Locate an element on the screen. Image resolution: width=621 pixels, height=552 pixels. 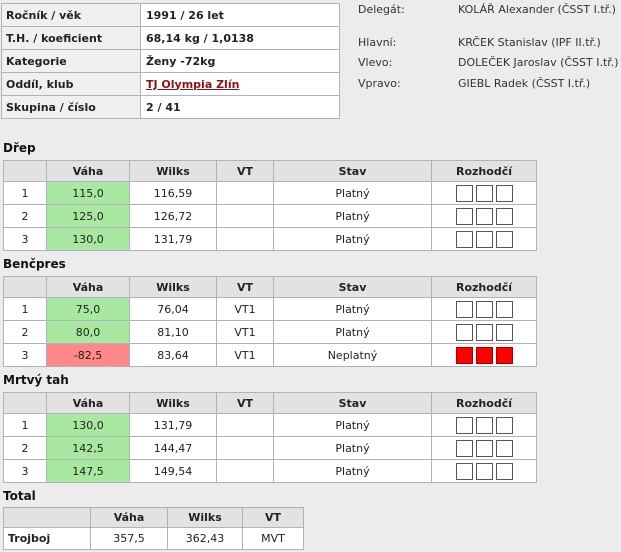
attempt-wilks: 144,47 is located at coordinates (173, 448).